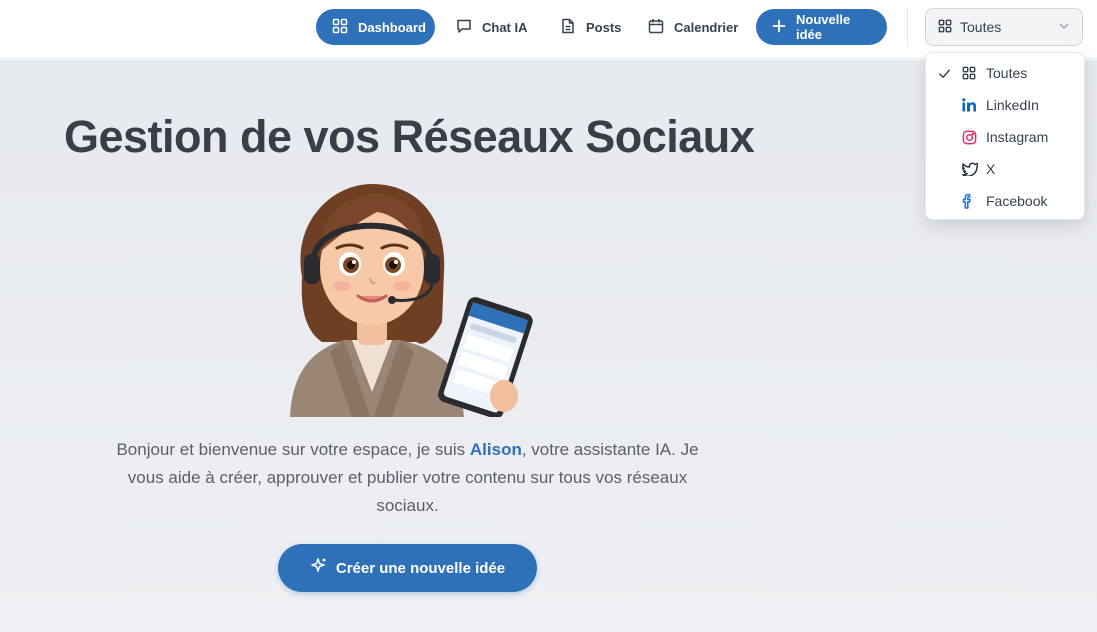 This screenshot has height=632, width=1097. I want to click on instagram-icon, so click(974, 137).